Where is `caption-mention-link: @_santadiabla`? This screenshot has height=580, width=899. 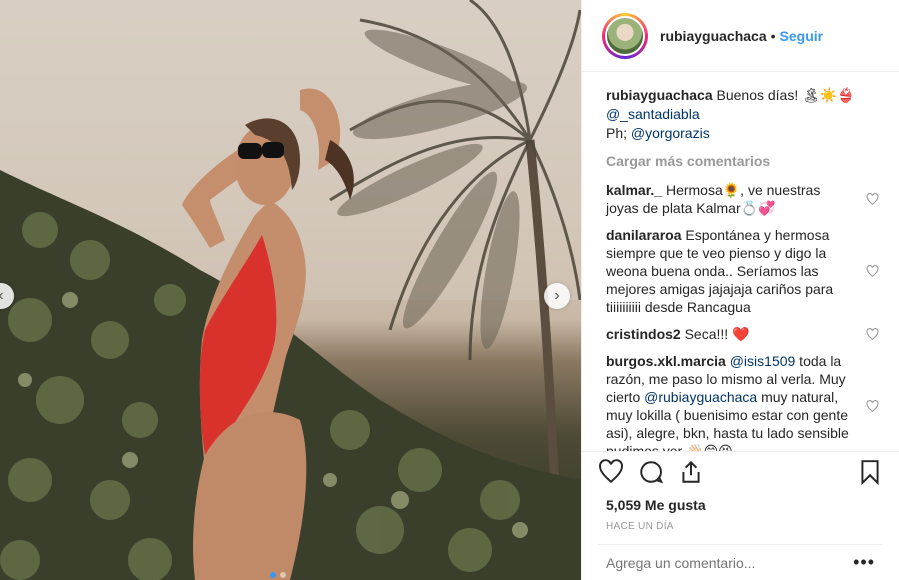 caption-mention-link: @_santadiabla is located at coordinates (653, 114).